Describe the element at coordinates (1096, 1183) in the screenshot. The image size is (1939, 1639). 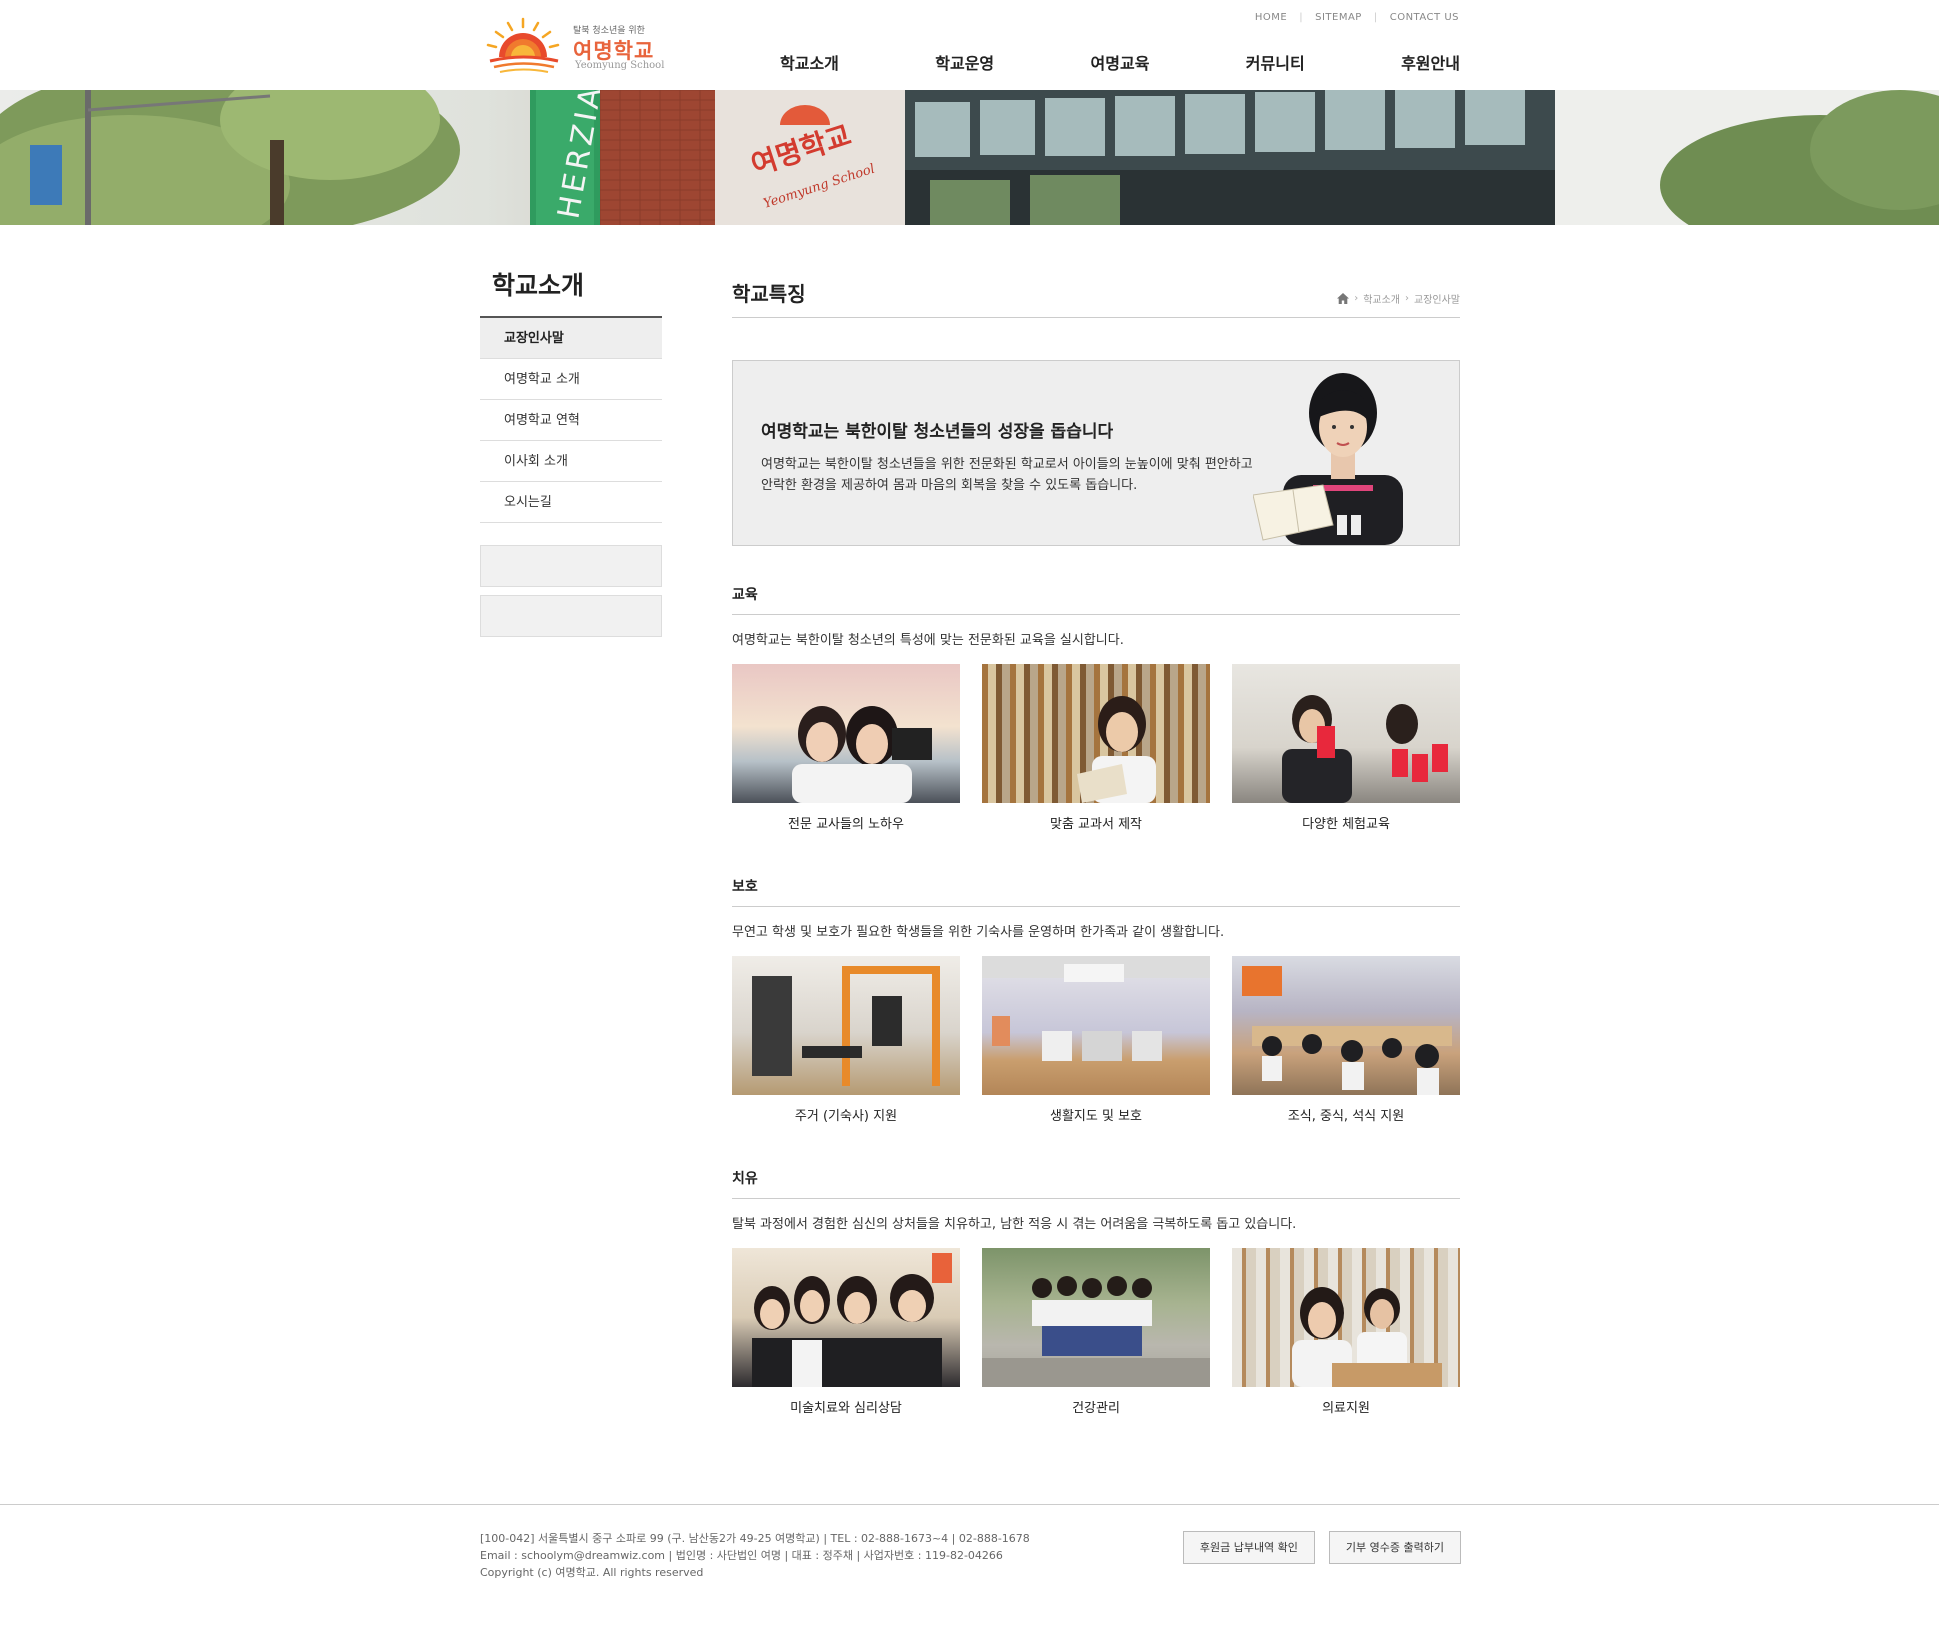
I see `section-title: 치유` at that location.